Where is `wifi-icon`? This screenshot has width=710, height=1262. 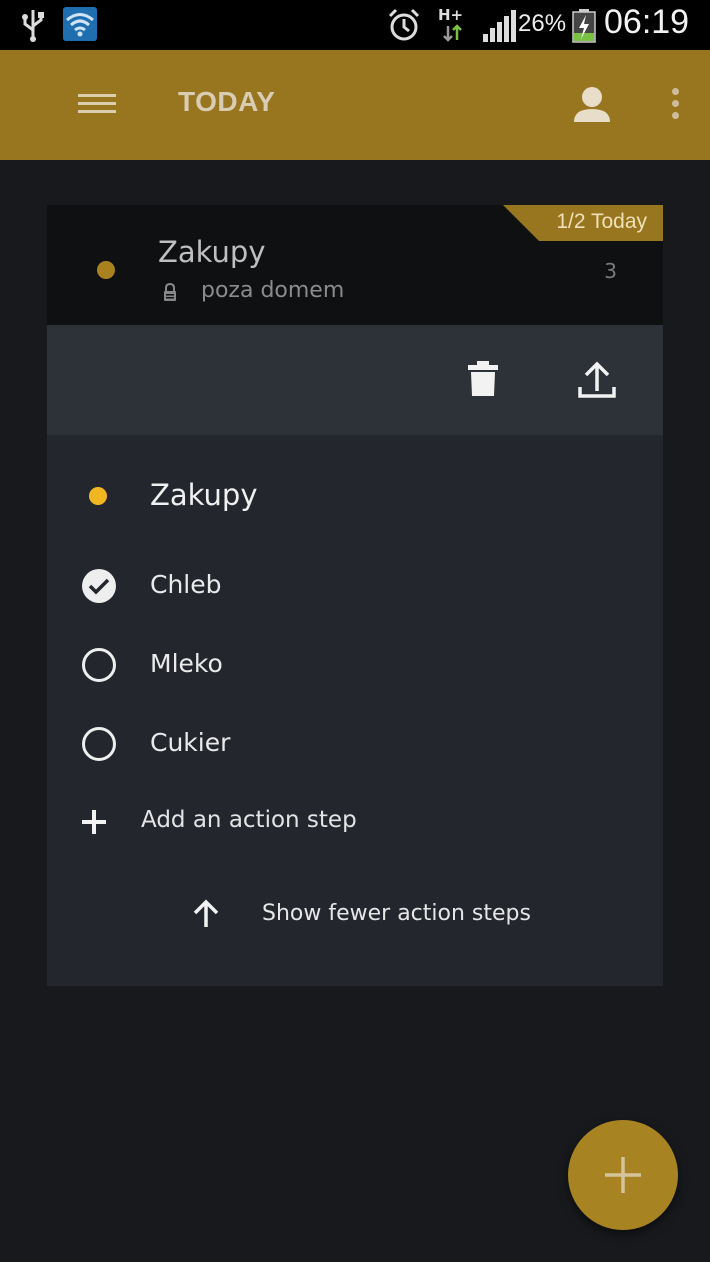 wifi-icon is located at coordinates (80, 24).